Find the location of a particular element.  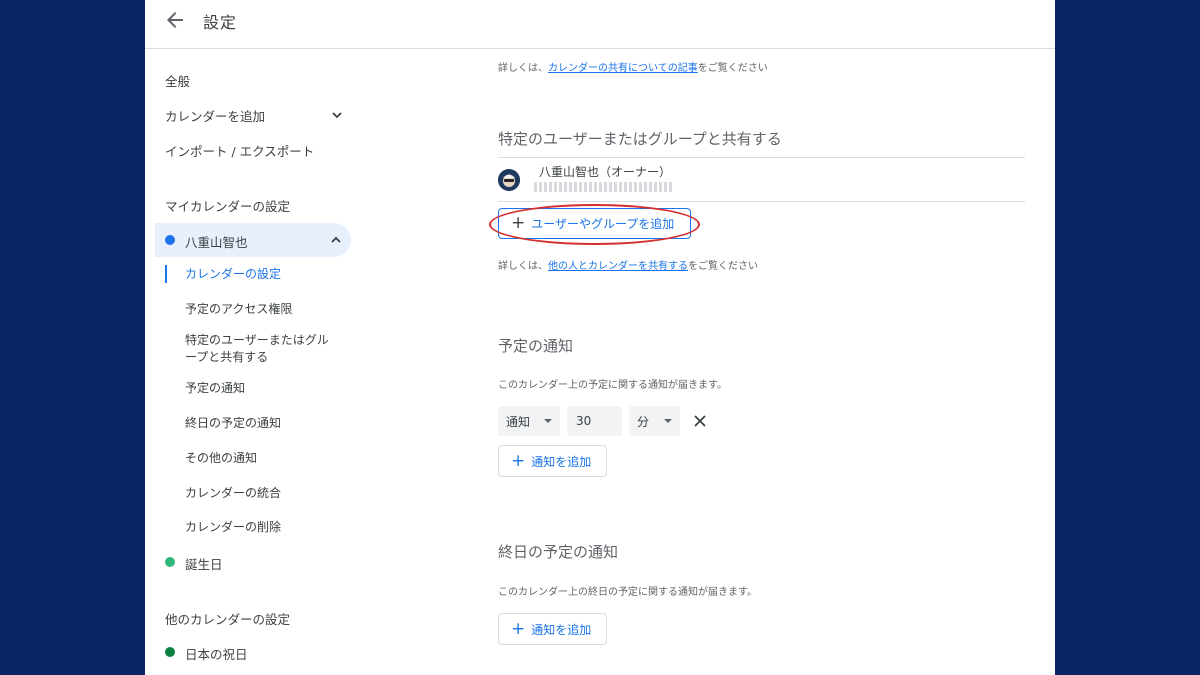

sidebar-sub-share-line2: ープと共有する is located at coordinates (227, 357).